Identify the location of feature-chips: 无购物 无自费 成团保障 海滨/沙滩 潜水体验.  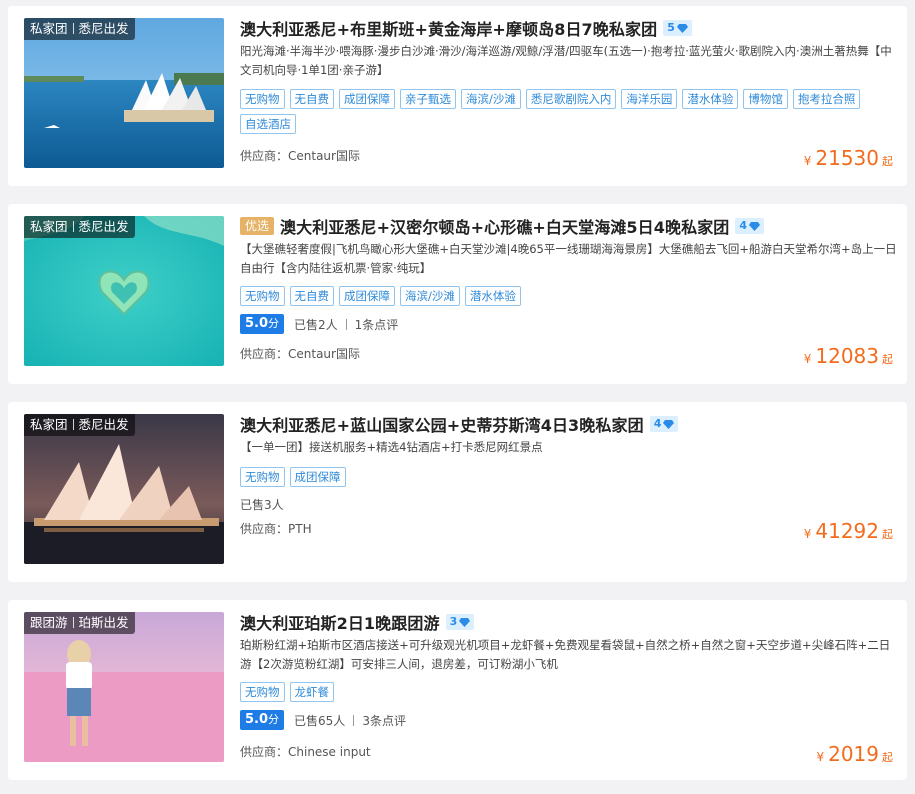
(570, 296).